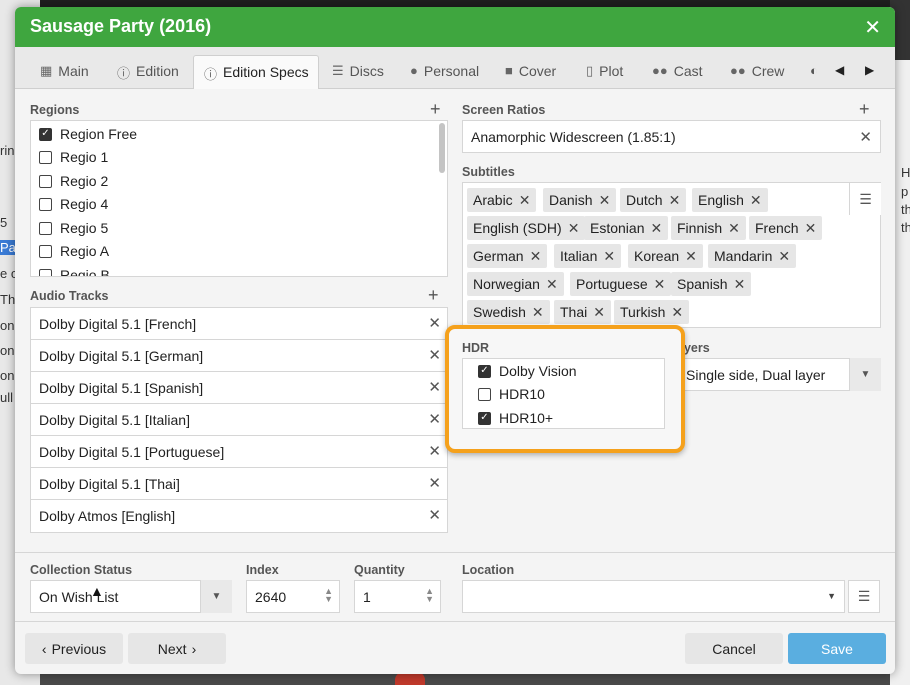 The width and height of the screenshot is (910, 685). Describe the element at coordinates (499, 312) in the screenshot. I see `chip-label: Swedish` at that location.